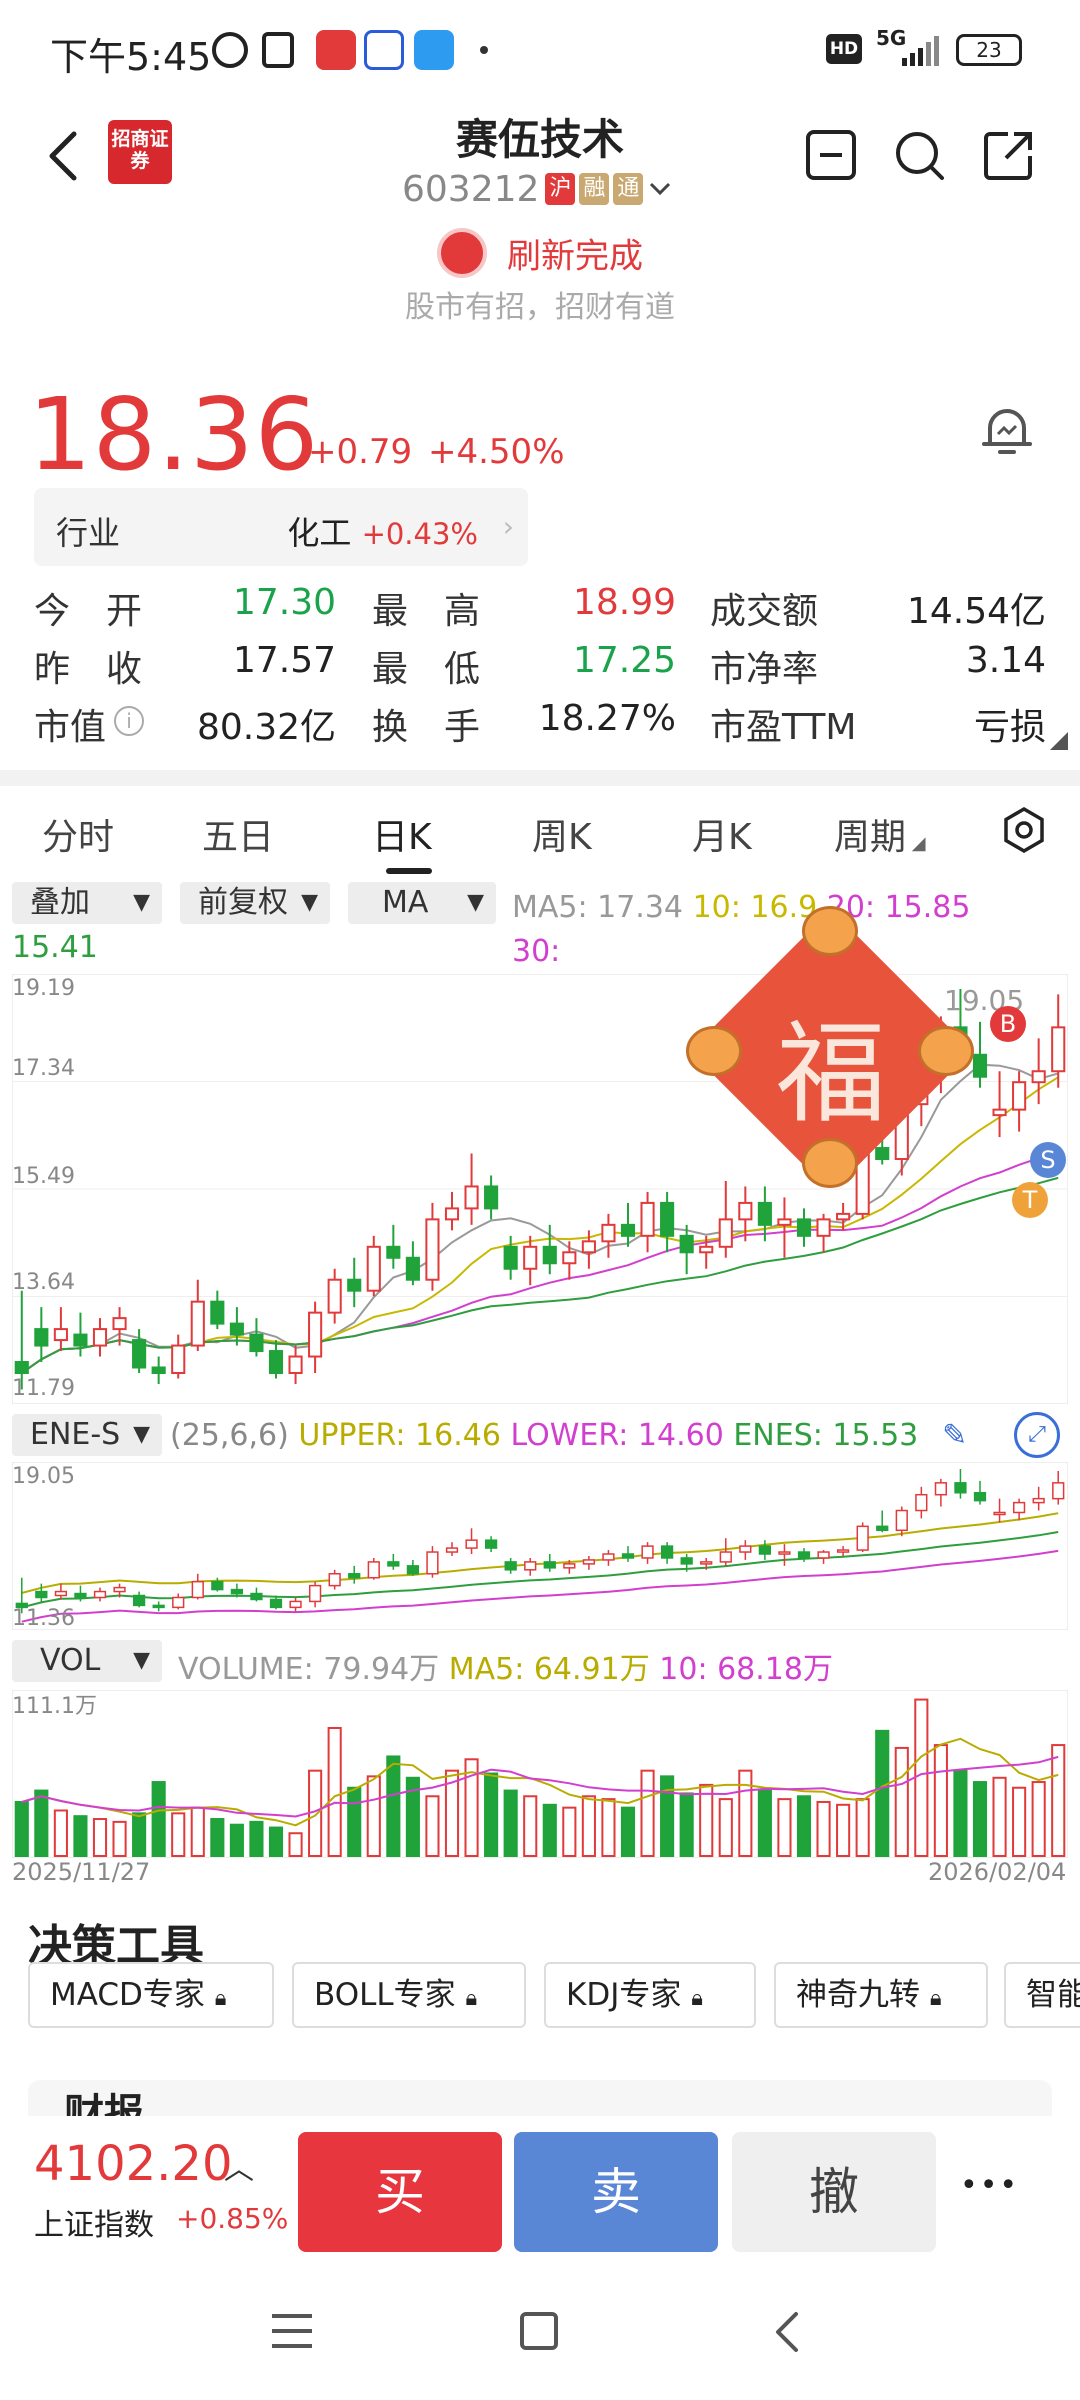 The width and height of the screenshot is (1080, 2400). I want to click on stat-label: 最 低, so click(426, 669).